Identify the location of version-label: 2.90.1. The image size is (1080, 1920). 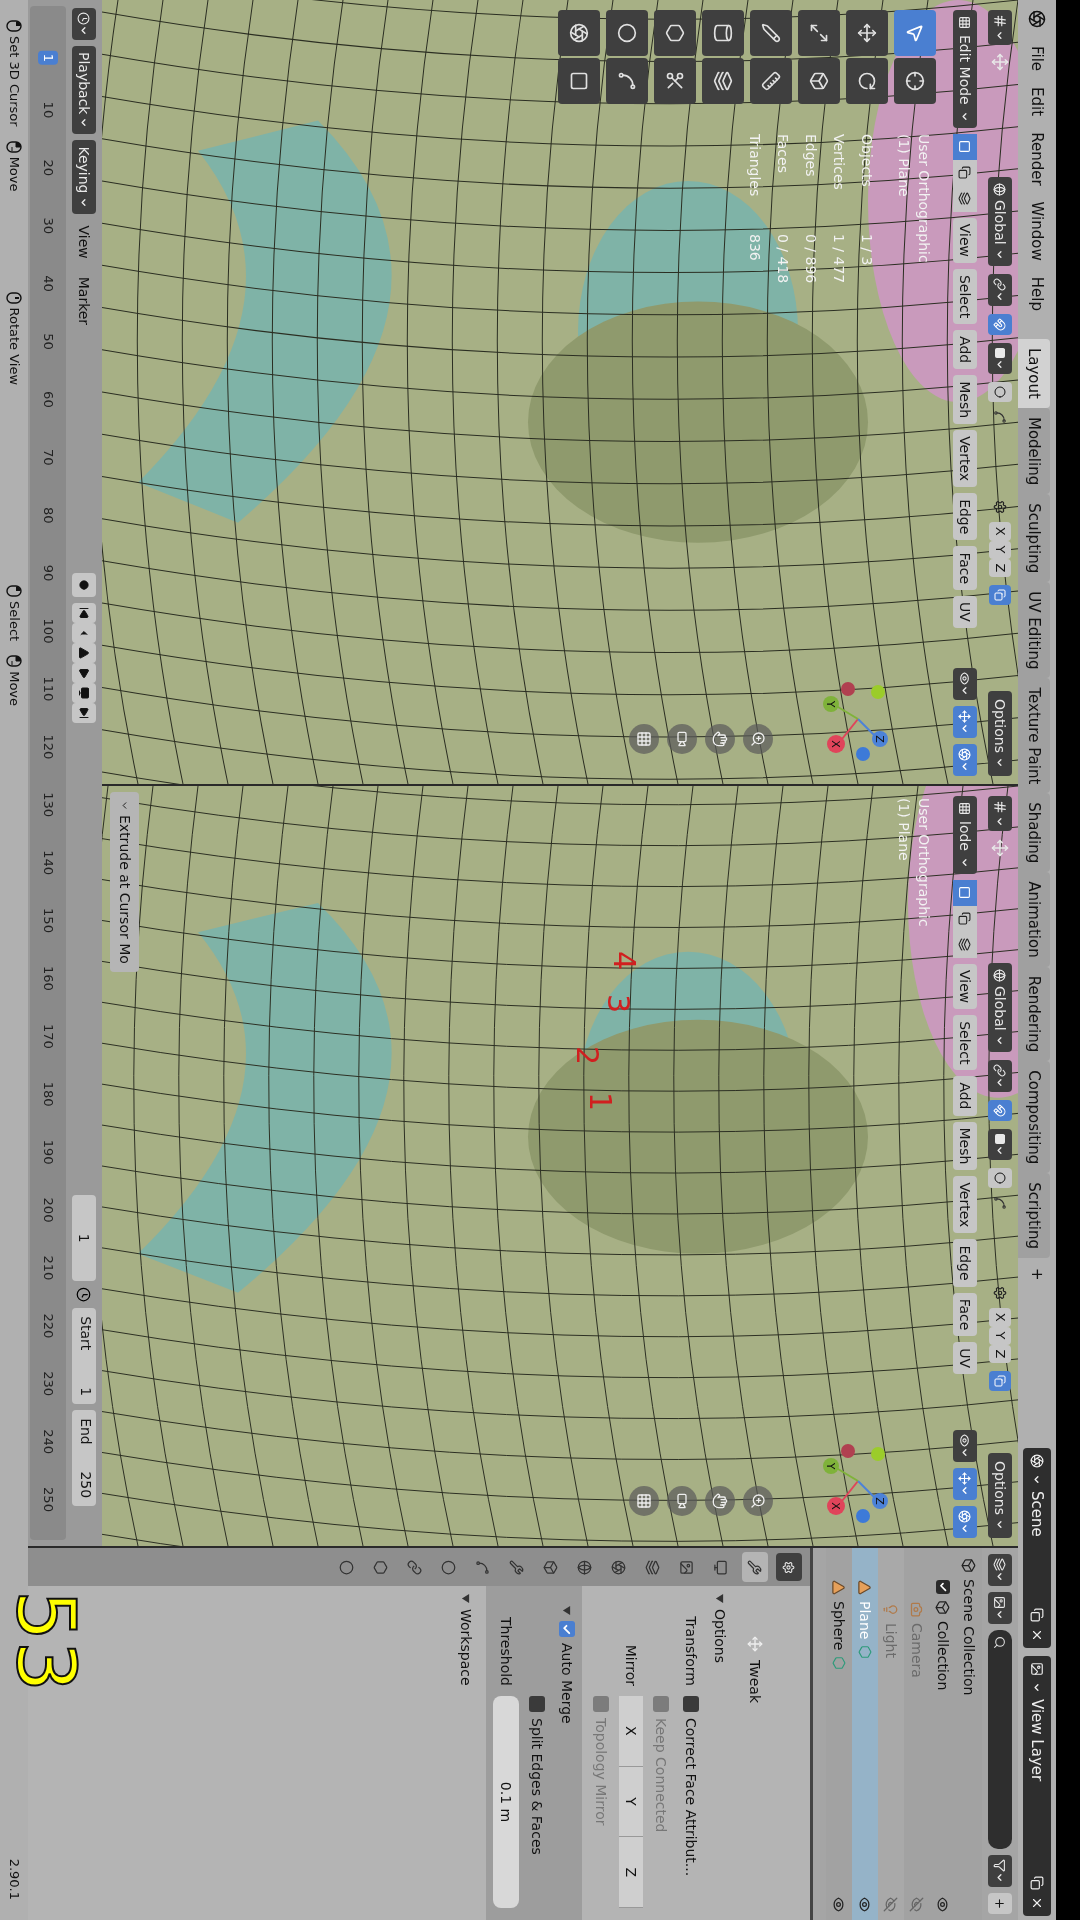
(14, 1879).